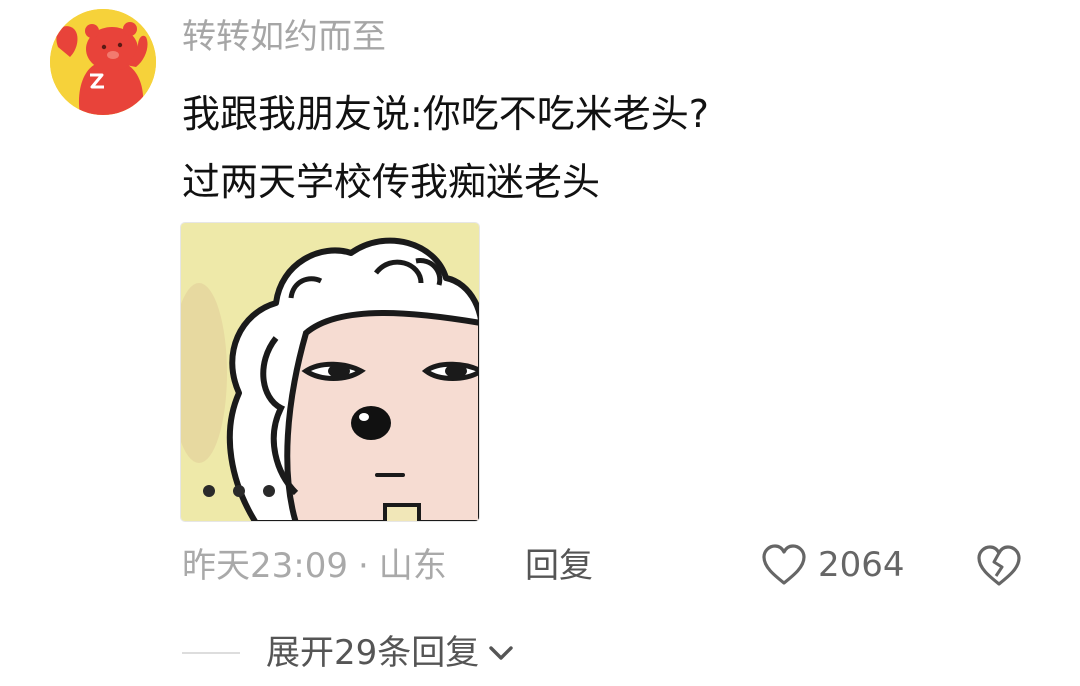 The image size is (1080, 686). Describe the element at coordinates (412, 566) in the screenshot. I see `comment-location: 山东` at that location.